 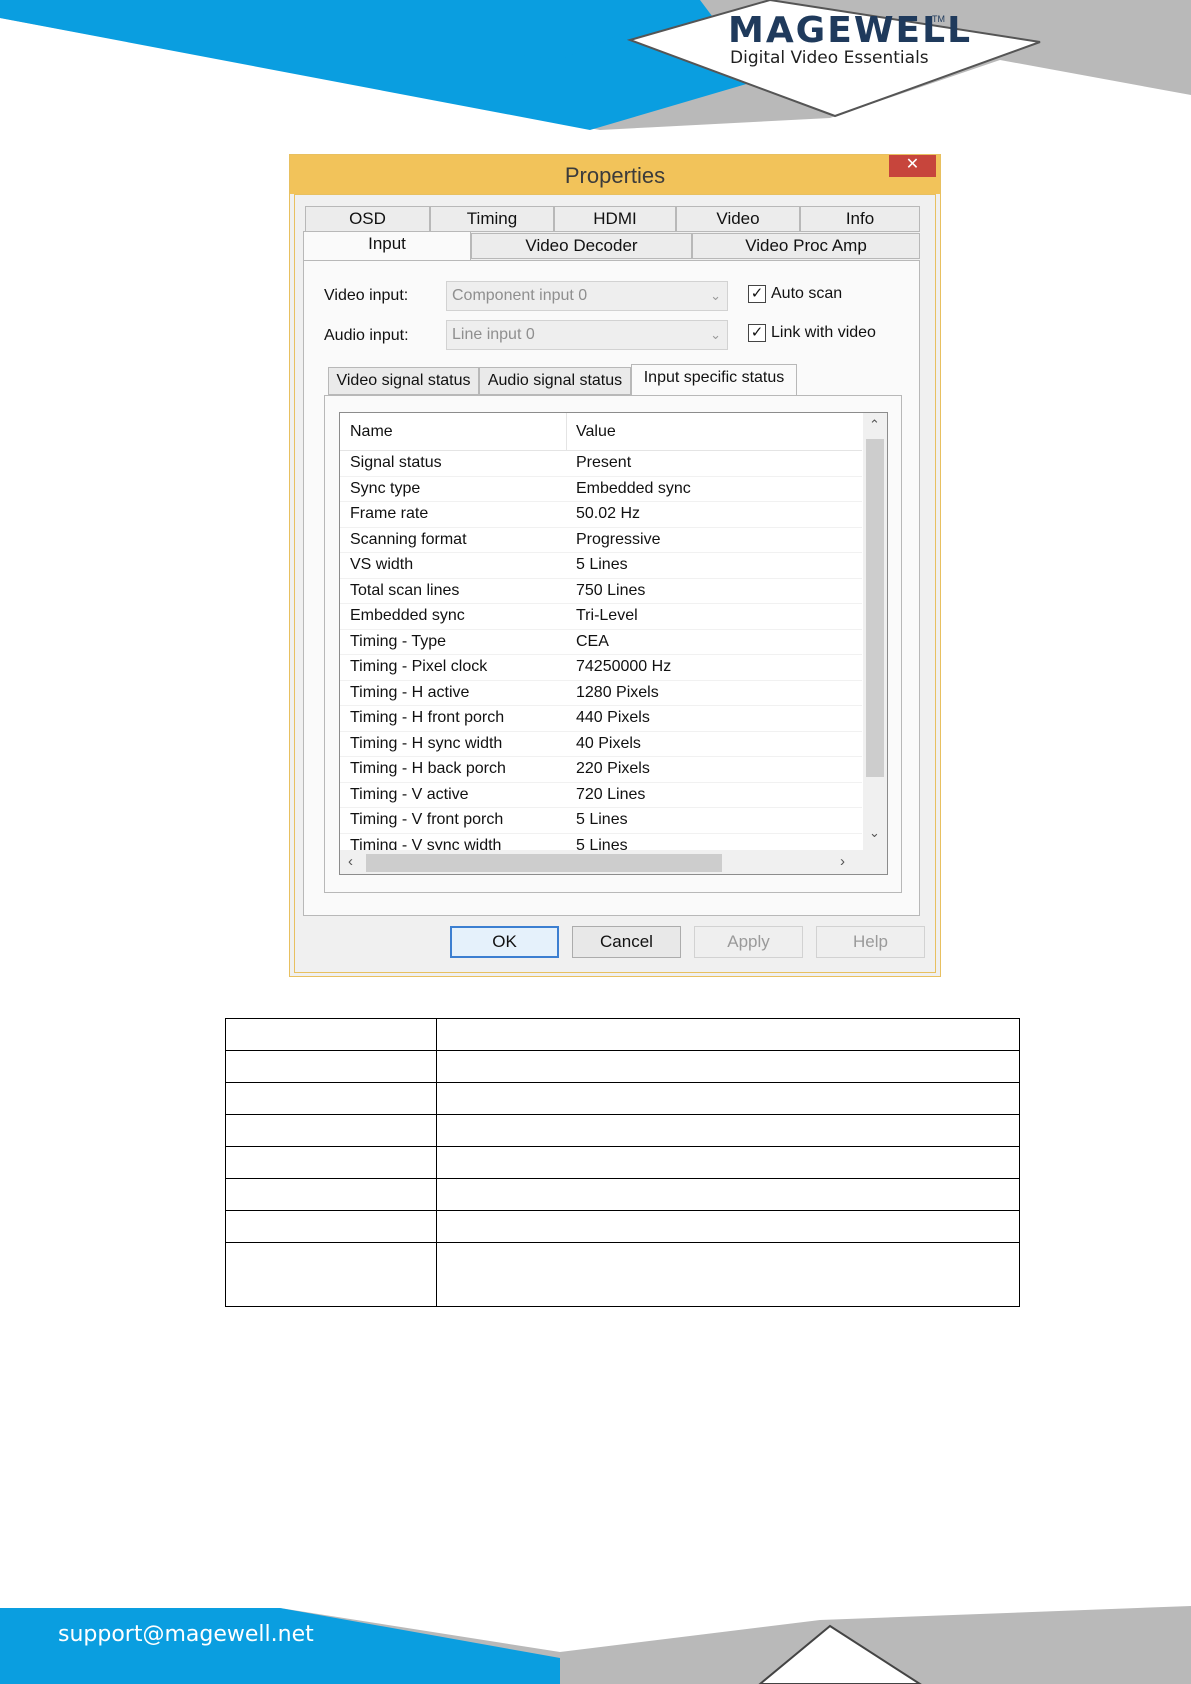 I want to click on auto-scan-checkbox: ✓, so click(x=757, y=294).